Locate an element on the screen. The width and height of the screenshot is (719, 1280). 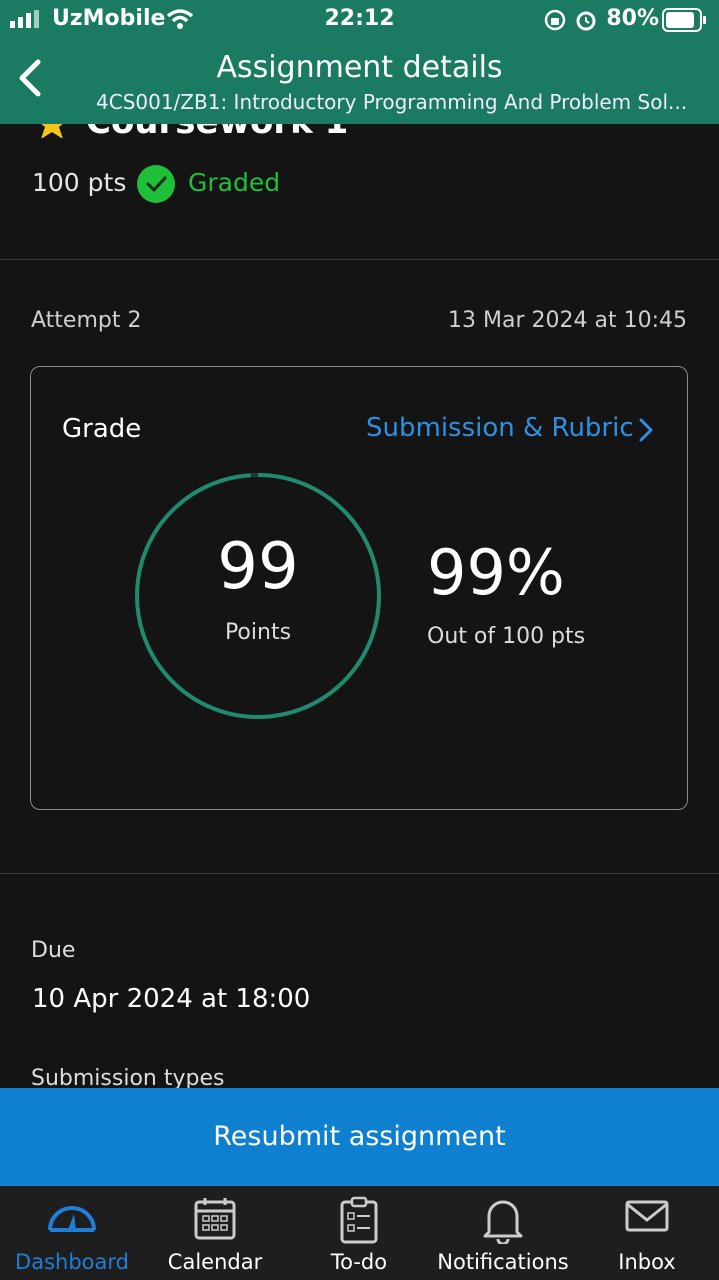
attempt-date: 13 Mar 2024 at 10:45 is located at coordinates (567, 320).